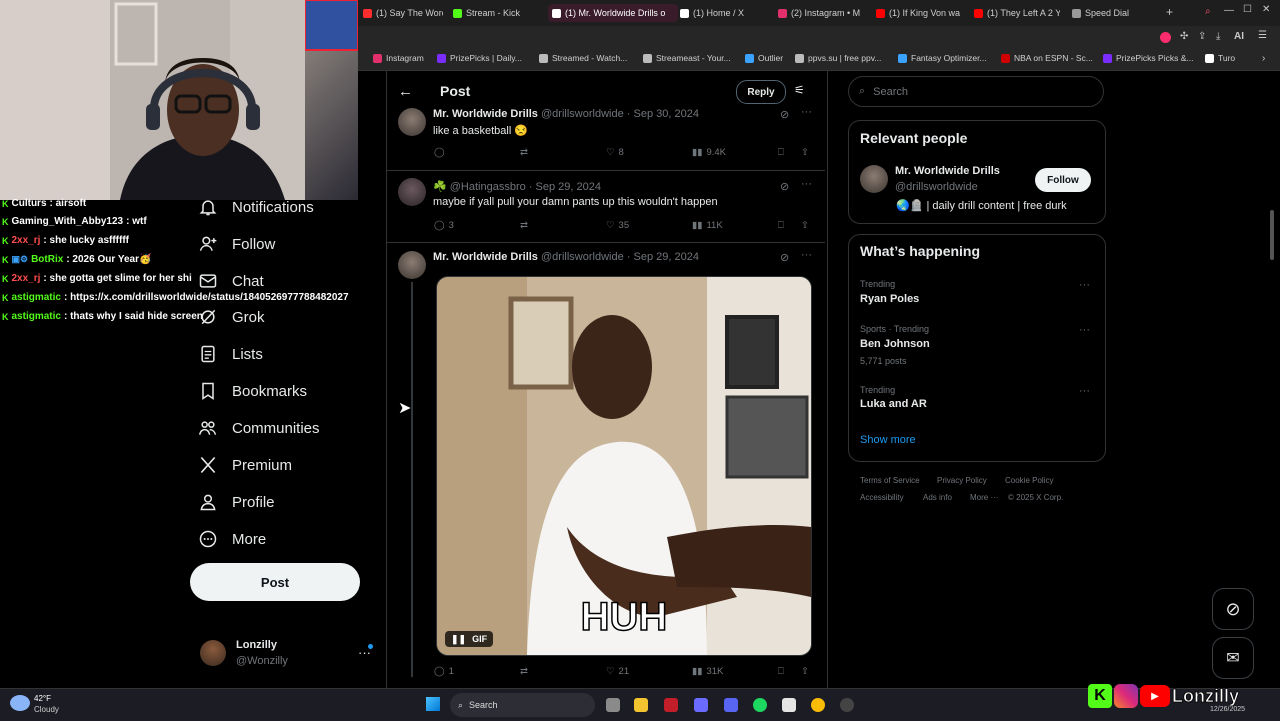 Image resolution: width=1280 pixels, height=721 pixels. Describe the element at coordinates (232, 539) in the screenshot. I see `nav-more: More` at that location.